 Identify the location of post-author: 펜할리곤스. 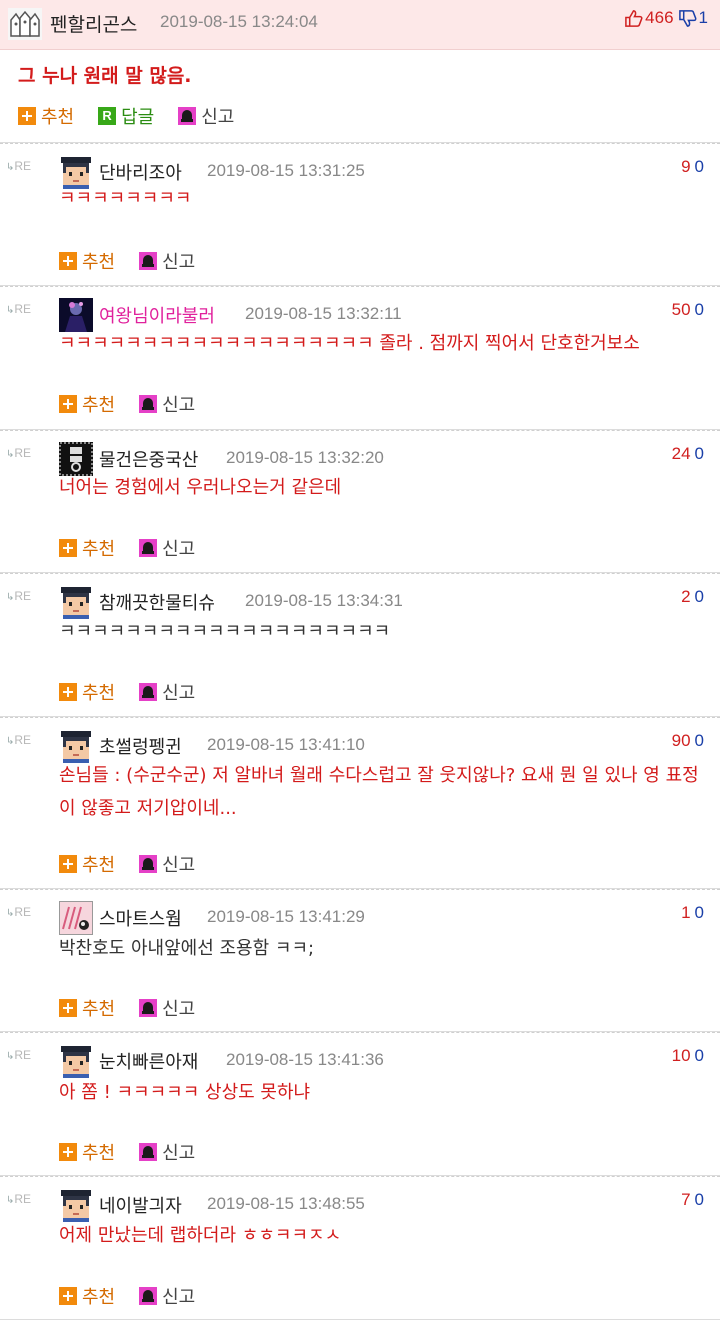
(93, 23).